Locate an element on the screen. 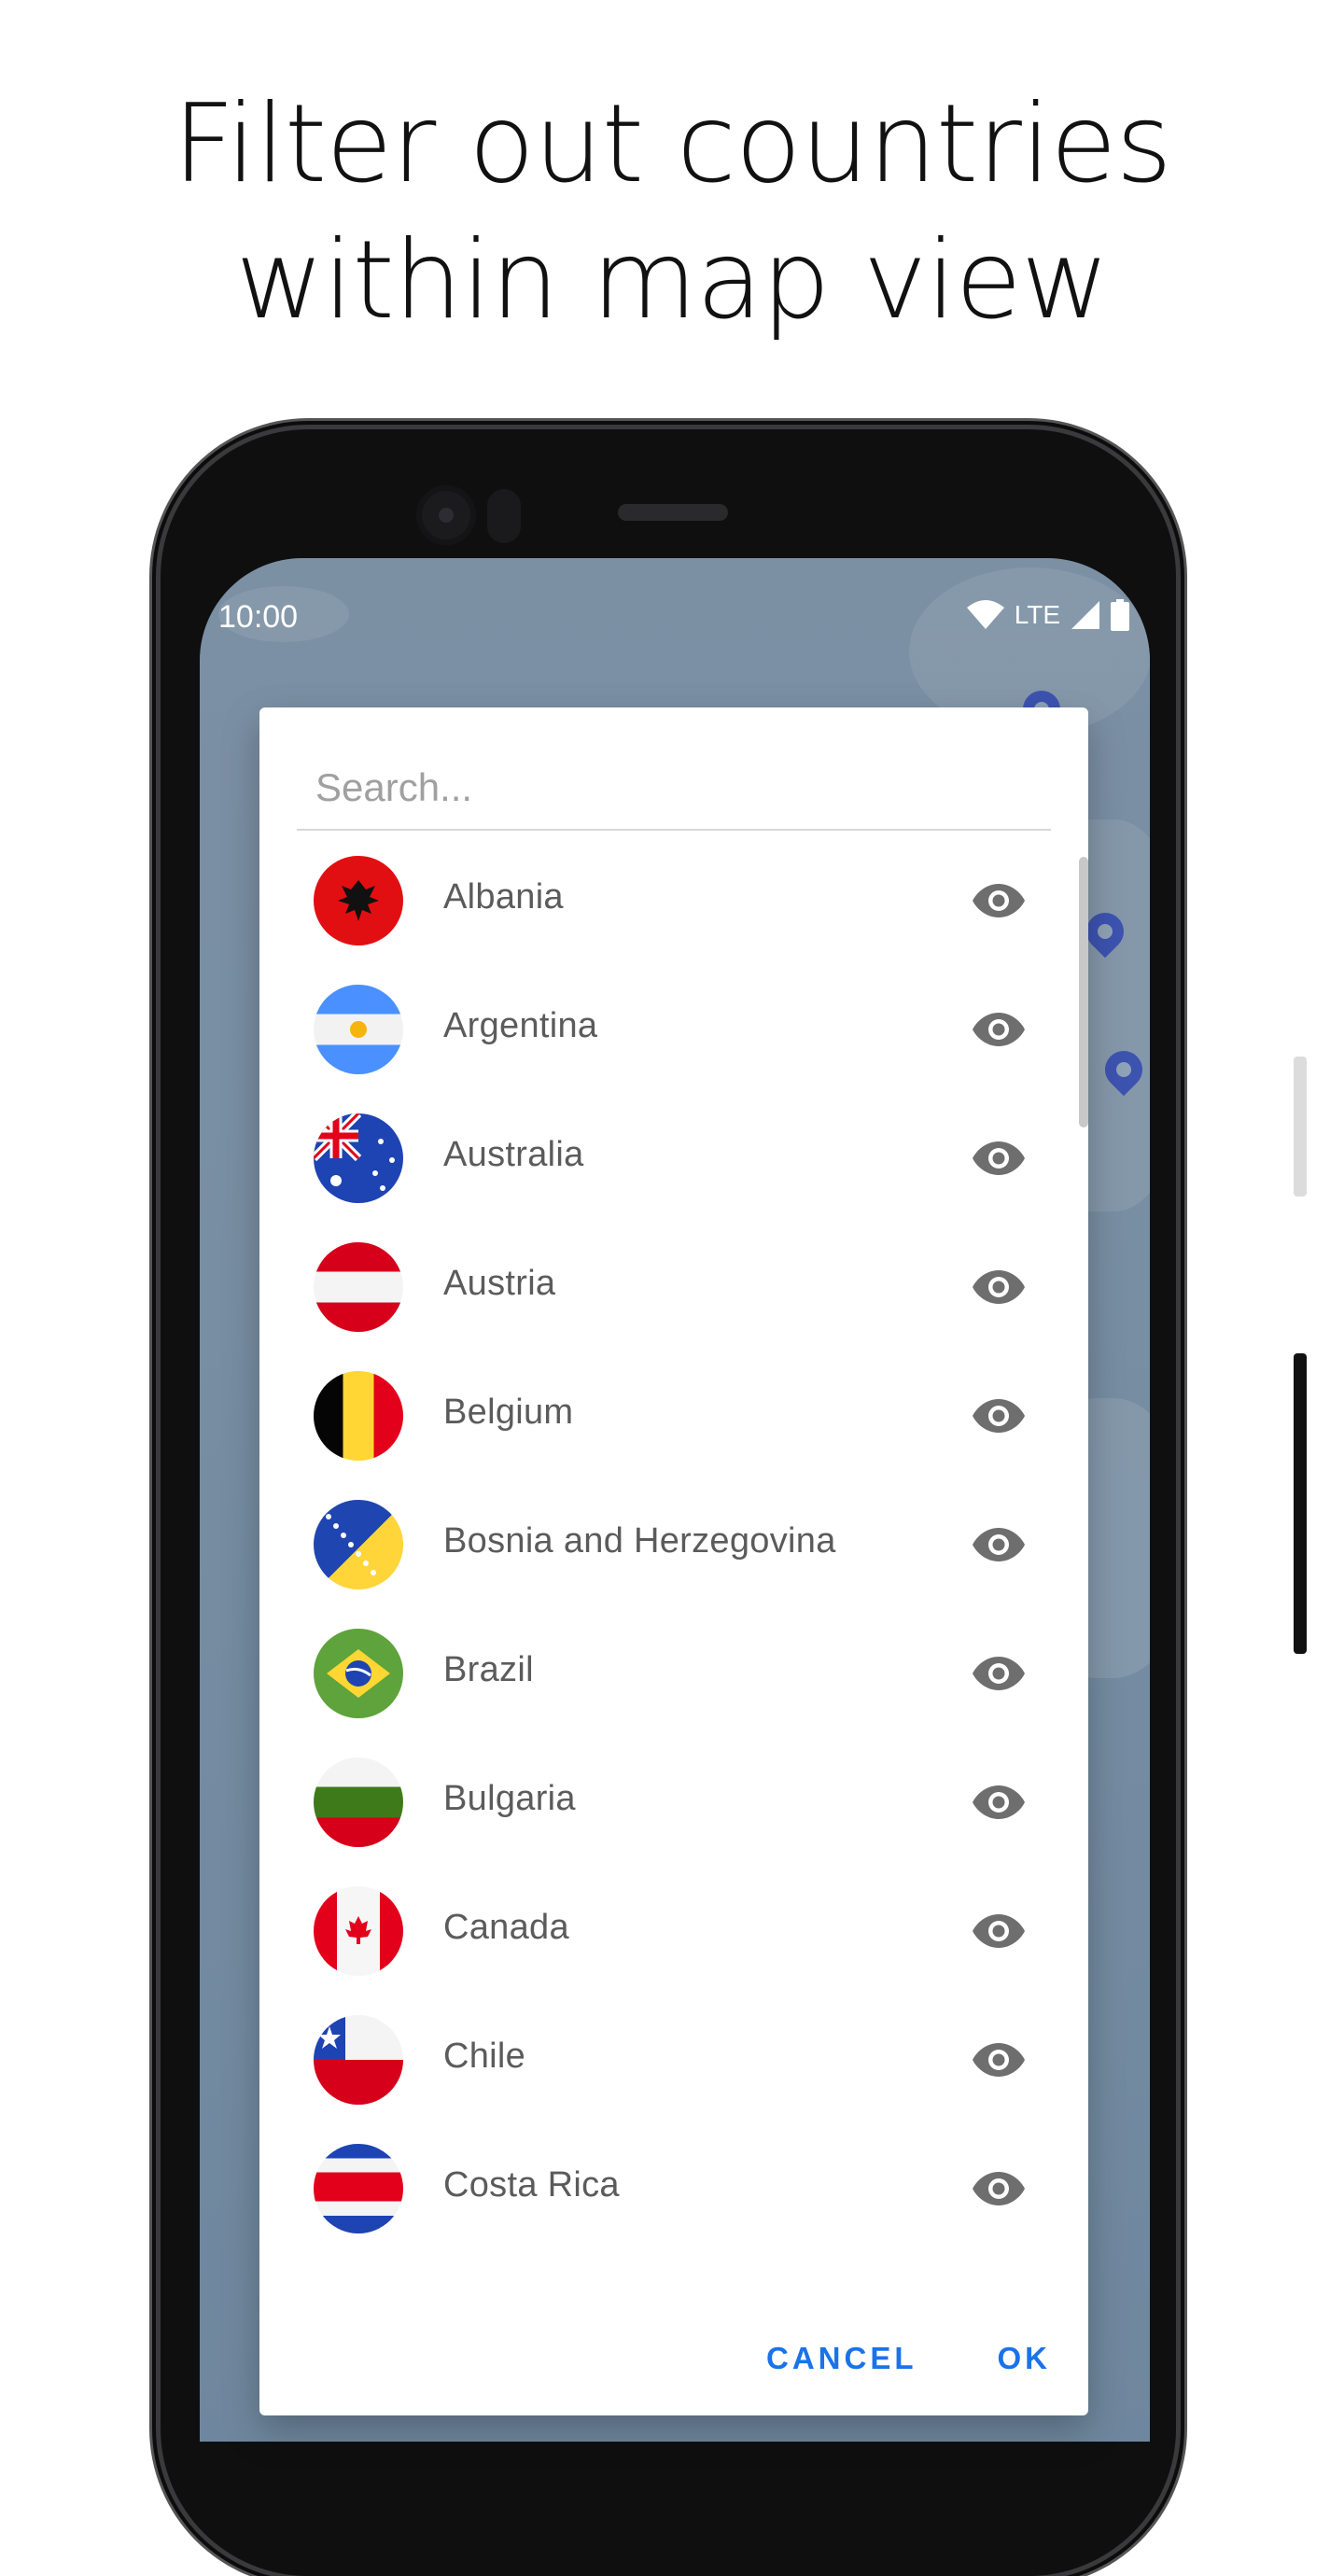  bulgaria-flag-icon is located at coordinates (358, 1802).